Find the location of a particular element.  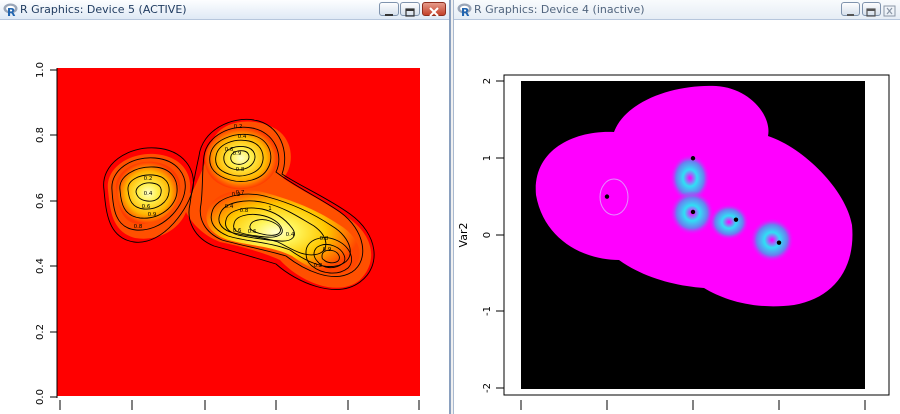

title-bar: R R Graphics: Device 4 (inactive) is located at coordinates (677, 10).